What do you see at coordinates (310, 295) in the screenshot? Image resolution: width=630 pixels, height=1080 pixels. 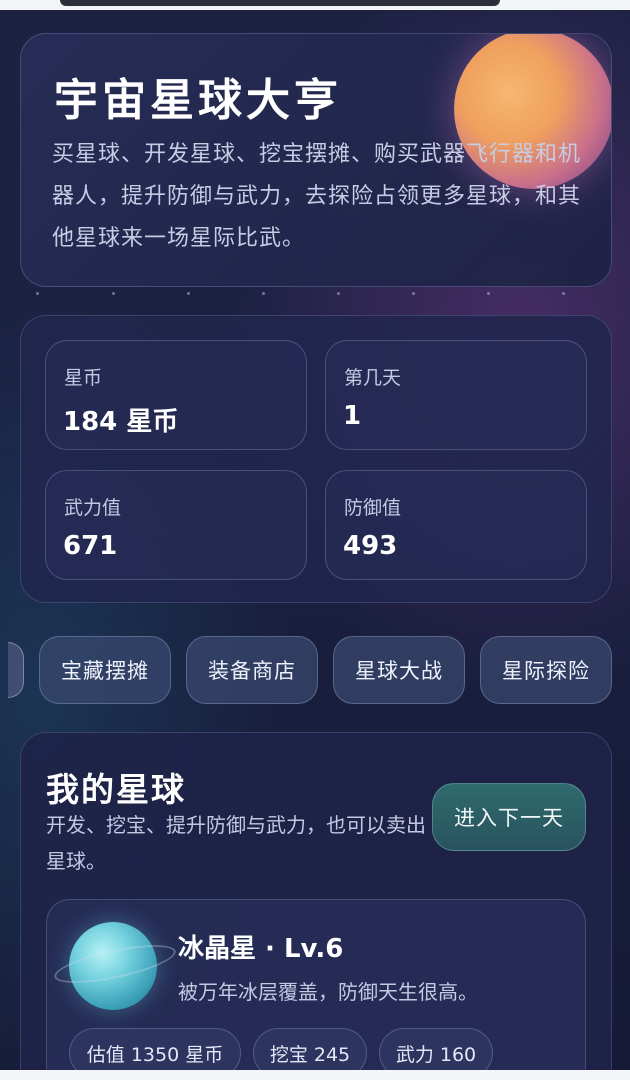 I see `divider-dots` at bounding box center [310, 295].